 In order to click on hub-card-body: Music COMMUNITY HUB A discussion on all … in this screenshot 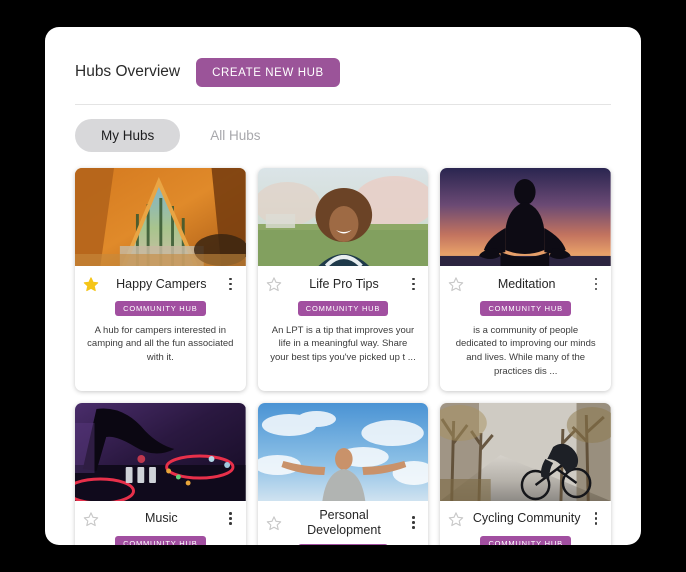, I will do `click(160, 523)`.